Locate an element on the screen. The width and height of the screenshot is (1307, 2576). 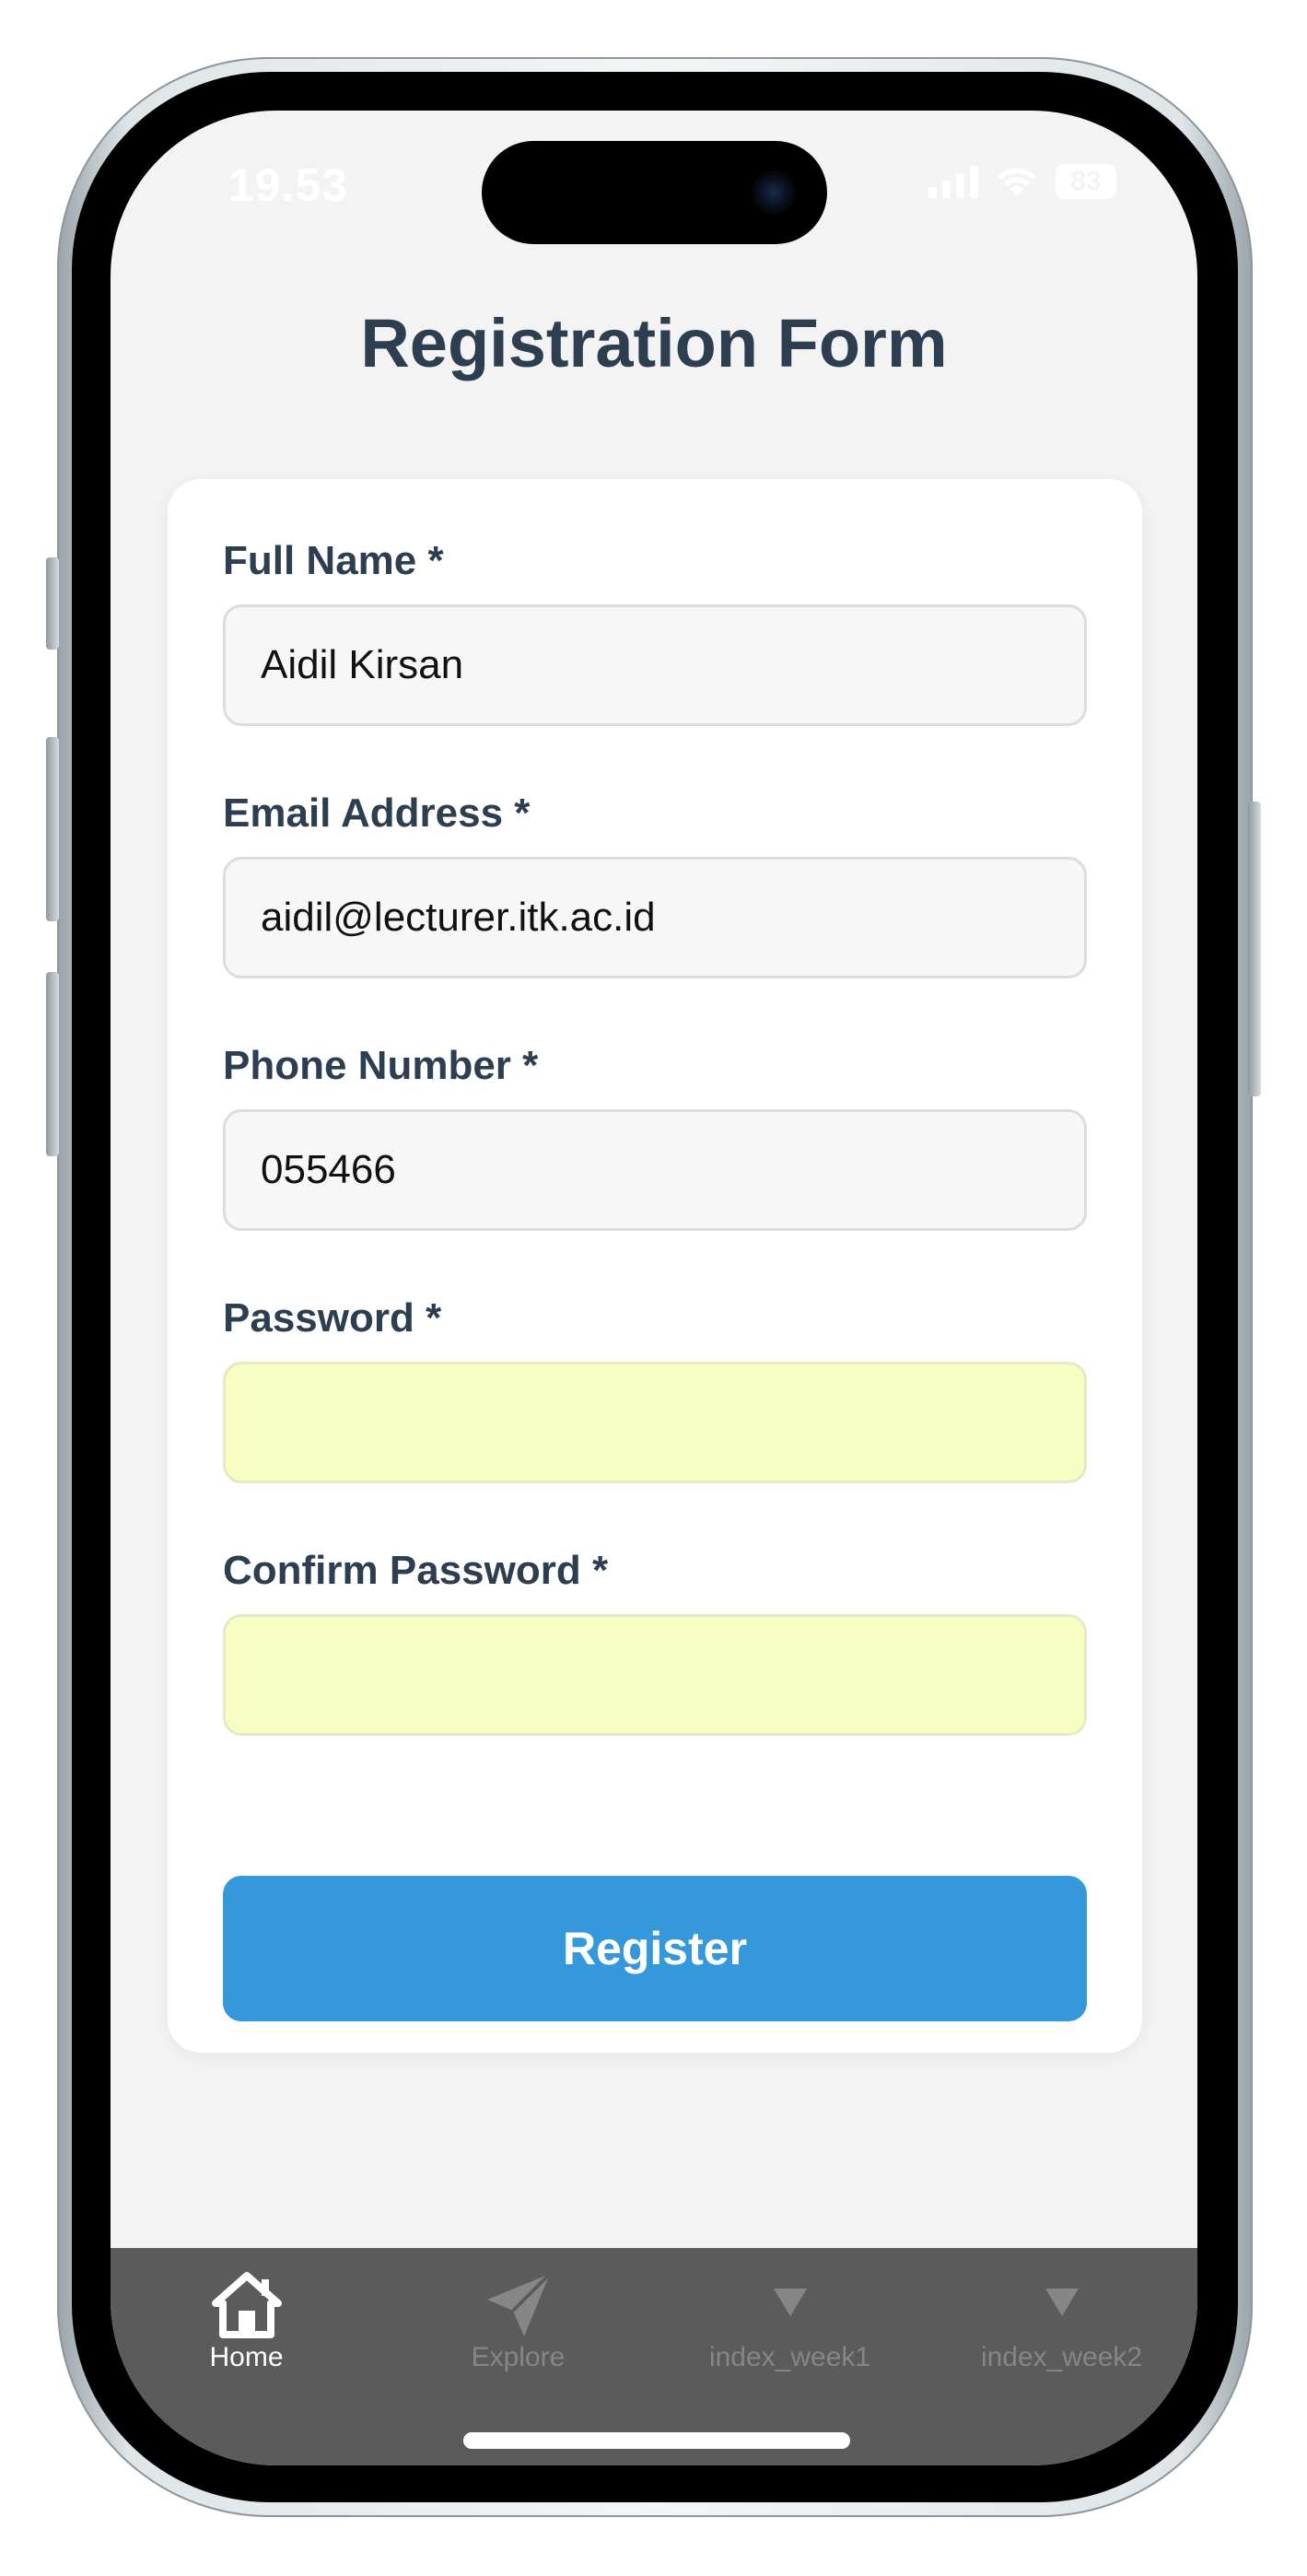
confirm-password-label: Confirm Password * is located at coordinates (416, 1570).